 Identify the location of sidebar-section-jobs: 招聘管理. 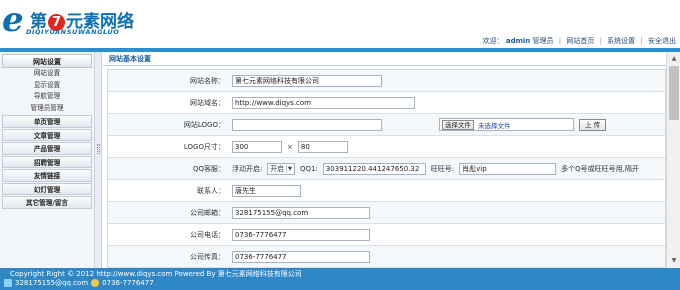
(47, 161).